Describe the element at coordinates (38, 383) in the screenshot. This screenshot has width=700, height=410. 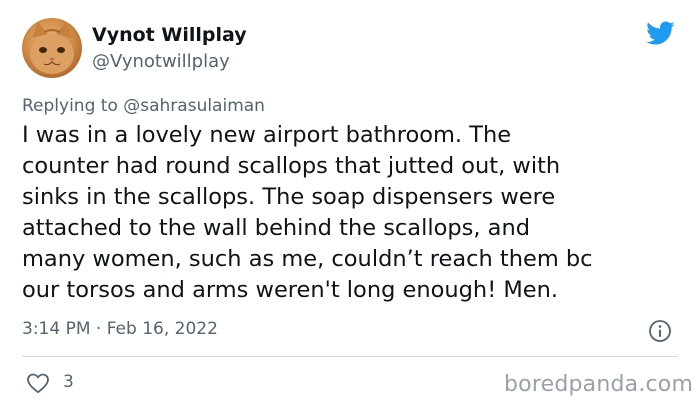
I see `heart-icon` at that location.